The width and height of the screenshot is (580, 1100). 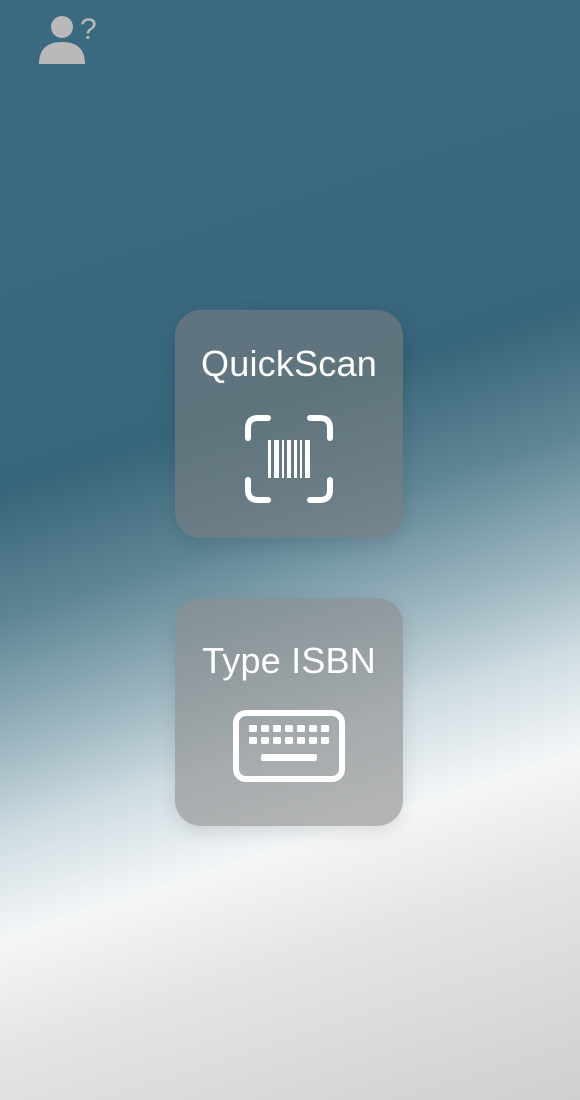 What do you see at coordinates (289, 746) in the screenshot?
I see `keyboard-icon` at bounding box center [289, 746].